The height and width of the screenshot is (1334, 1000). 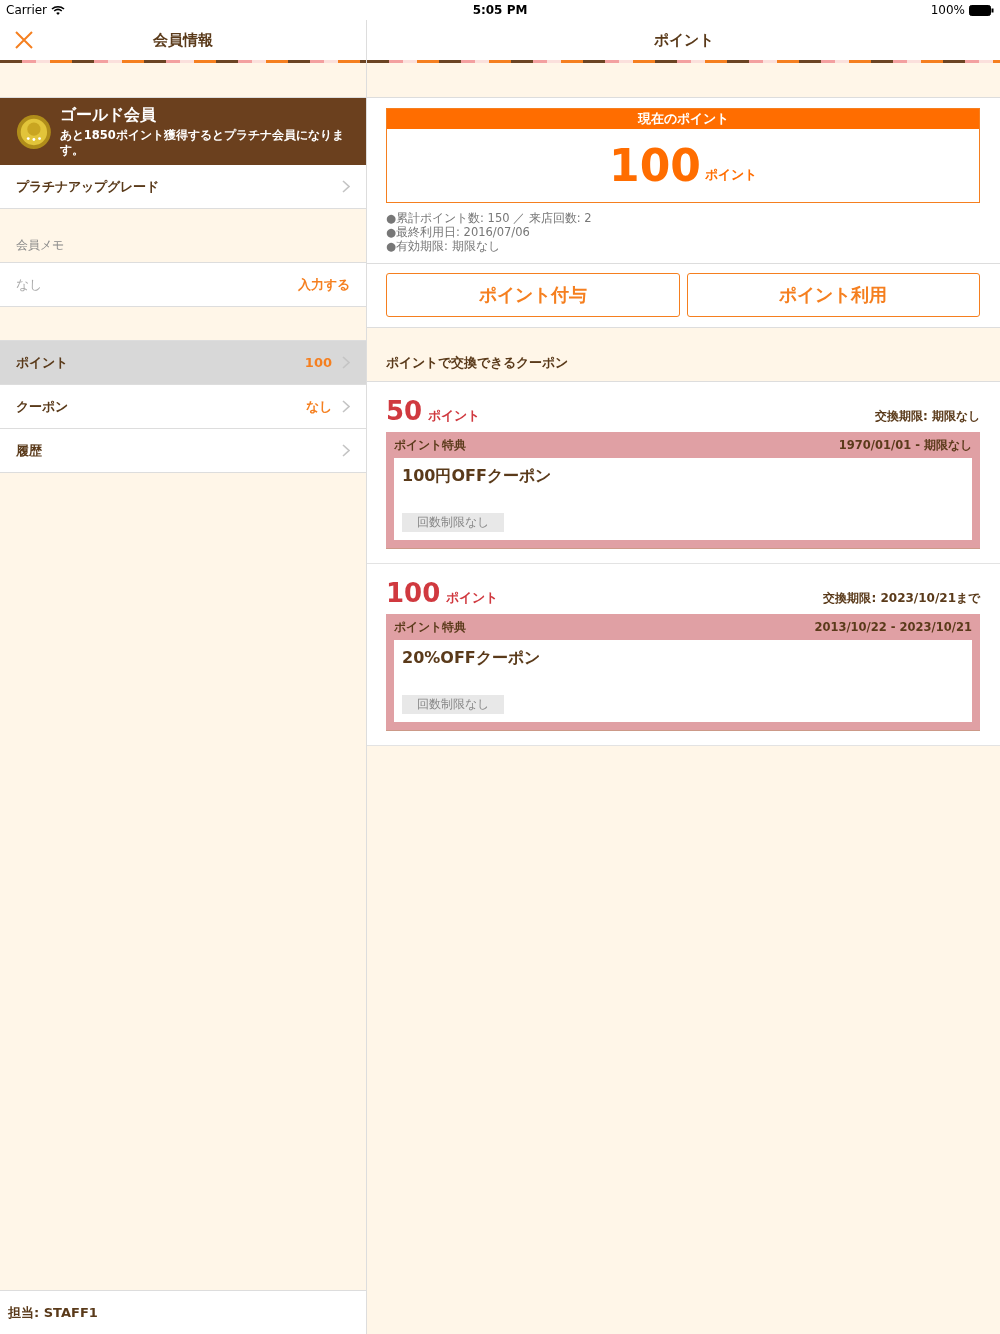 What do you see at coordinates (893, 627) in the screenshot?
I see `coupon-period: 2013/10/22 - 2023/10/21` at bounding box center [893, 627].